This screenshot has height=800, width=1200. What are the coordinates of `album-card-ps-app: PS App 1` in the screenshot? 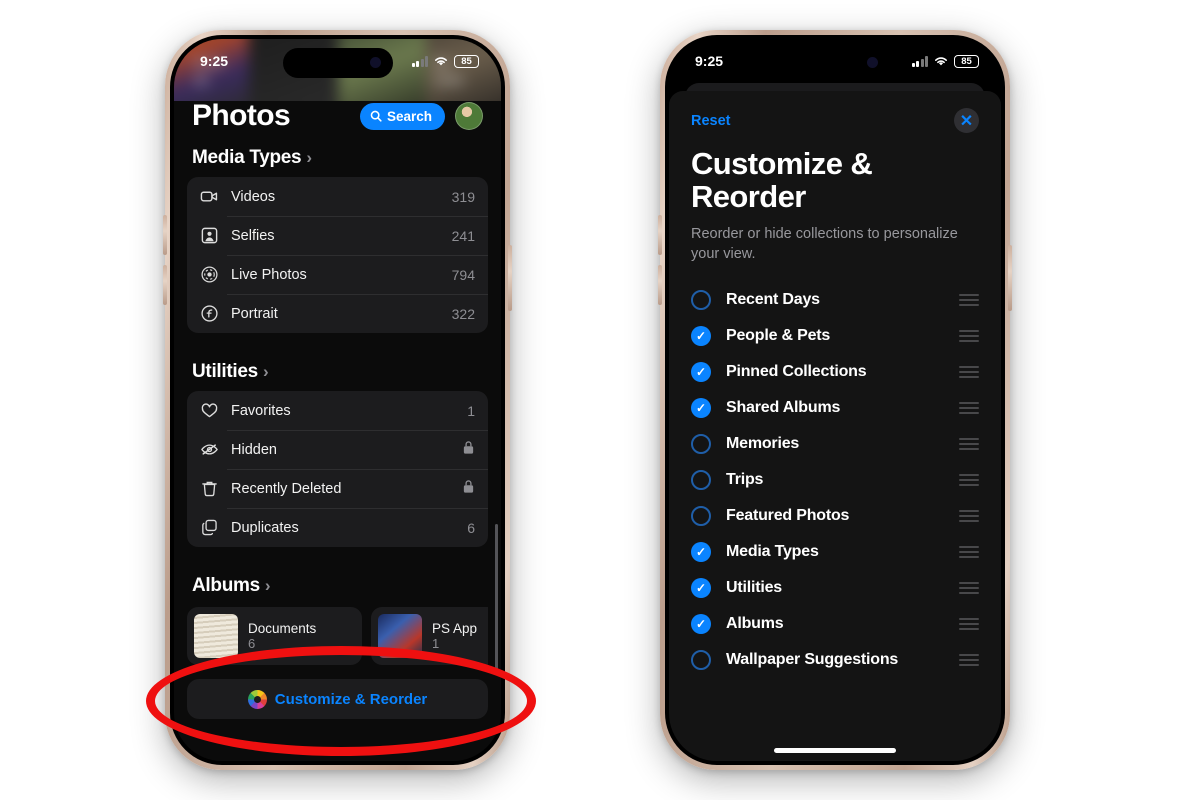 It's located at (429, 636).